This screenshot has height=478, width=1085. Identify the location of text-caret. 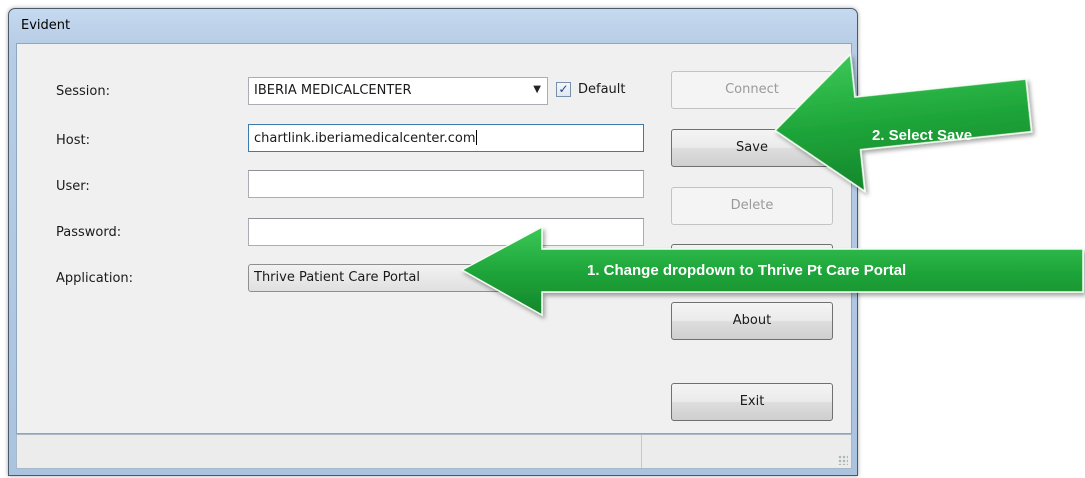
(477, 137).